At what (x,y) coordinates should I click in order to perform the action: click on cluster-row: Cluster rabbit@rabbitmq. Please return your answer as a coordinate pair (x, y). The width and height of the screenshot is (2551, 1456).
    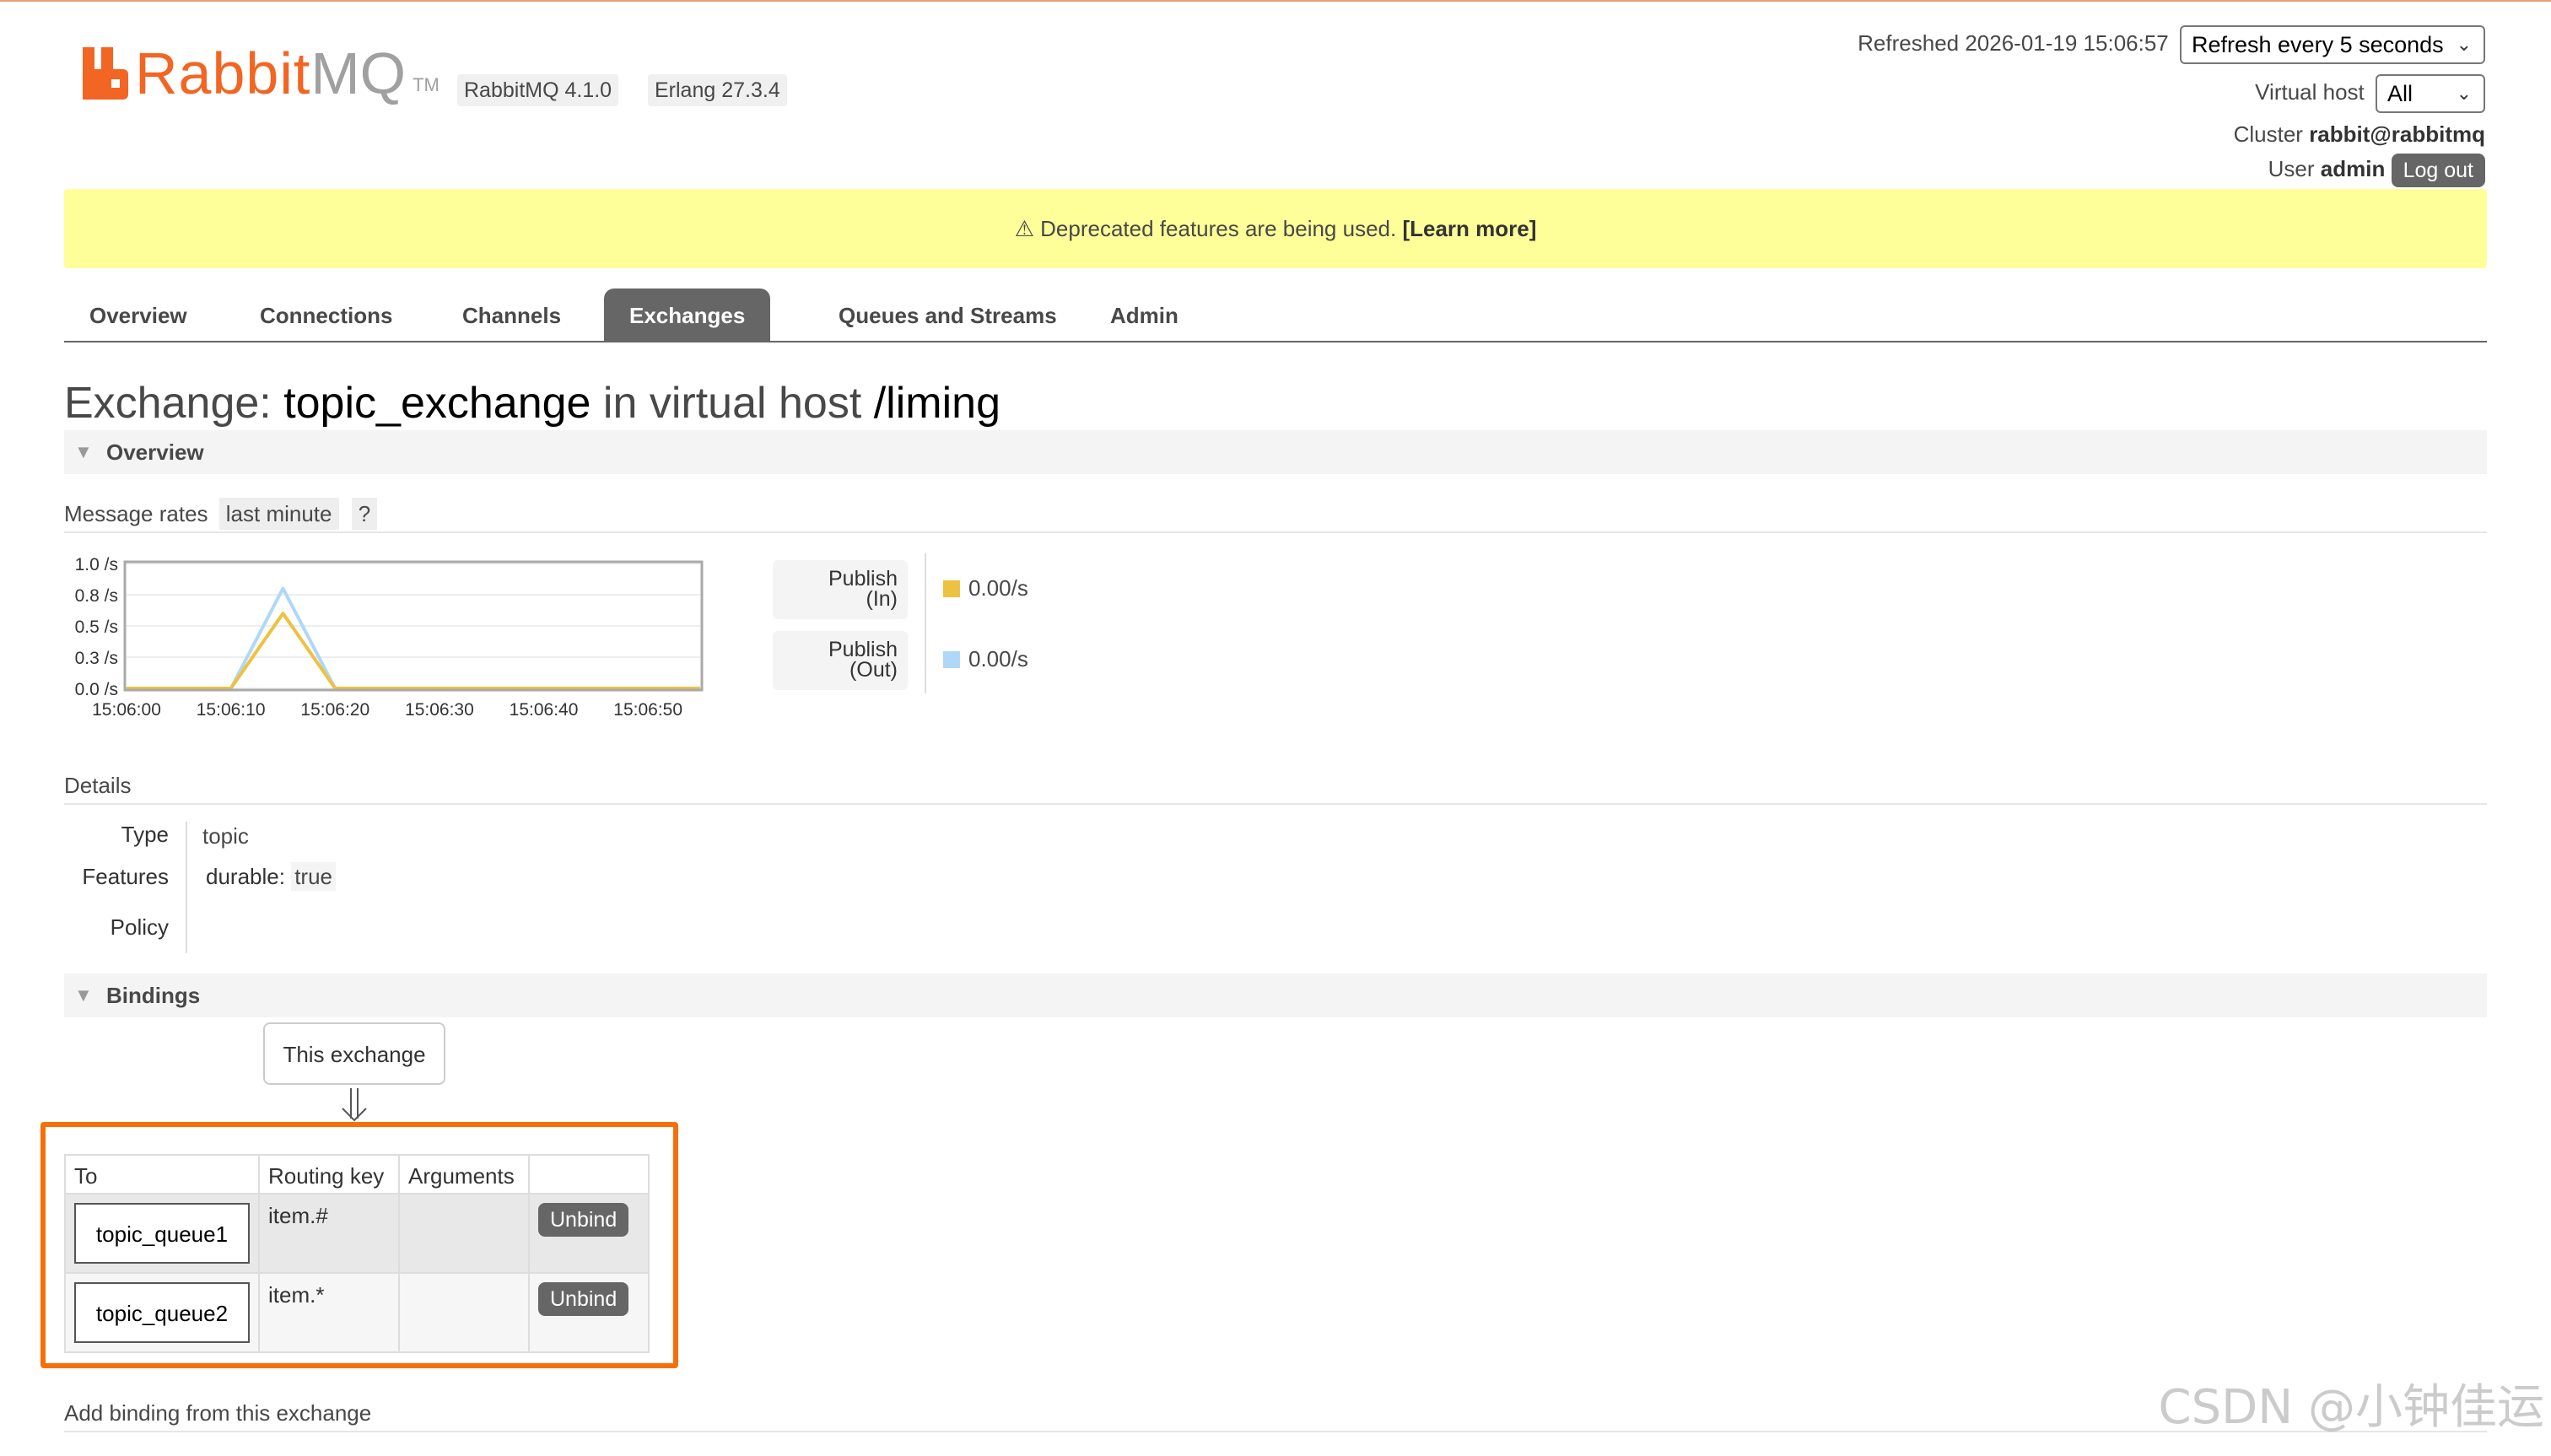
    Looking at the image, I should click on (2359, 134).